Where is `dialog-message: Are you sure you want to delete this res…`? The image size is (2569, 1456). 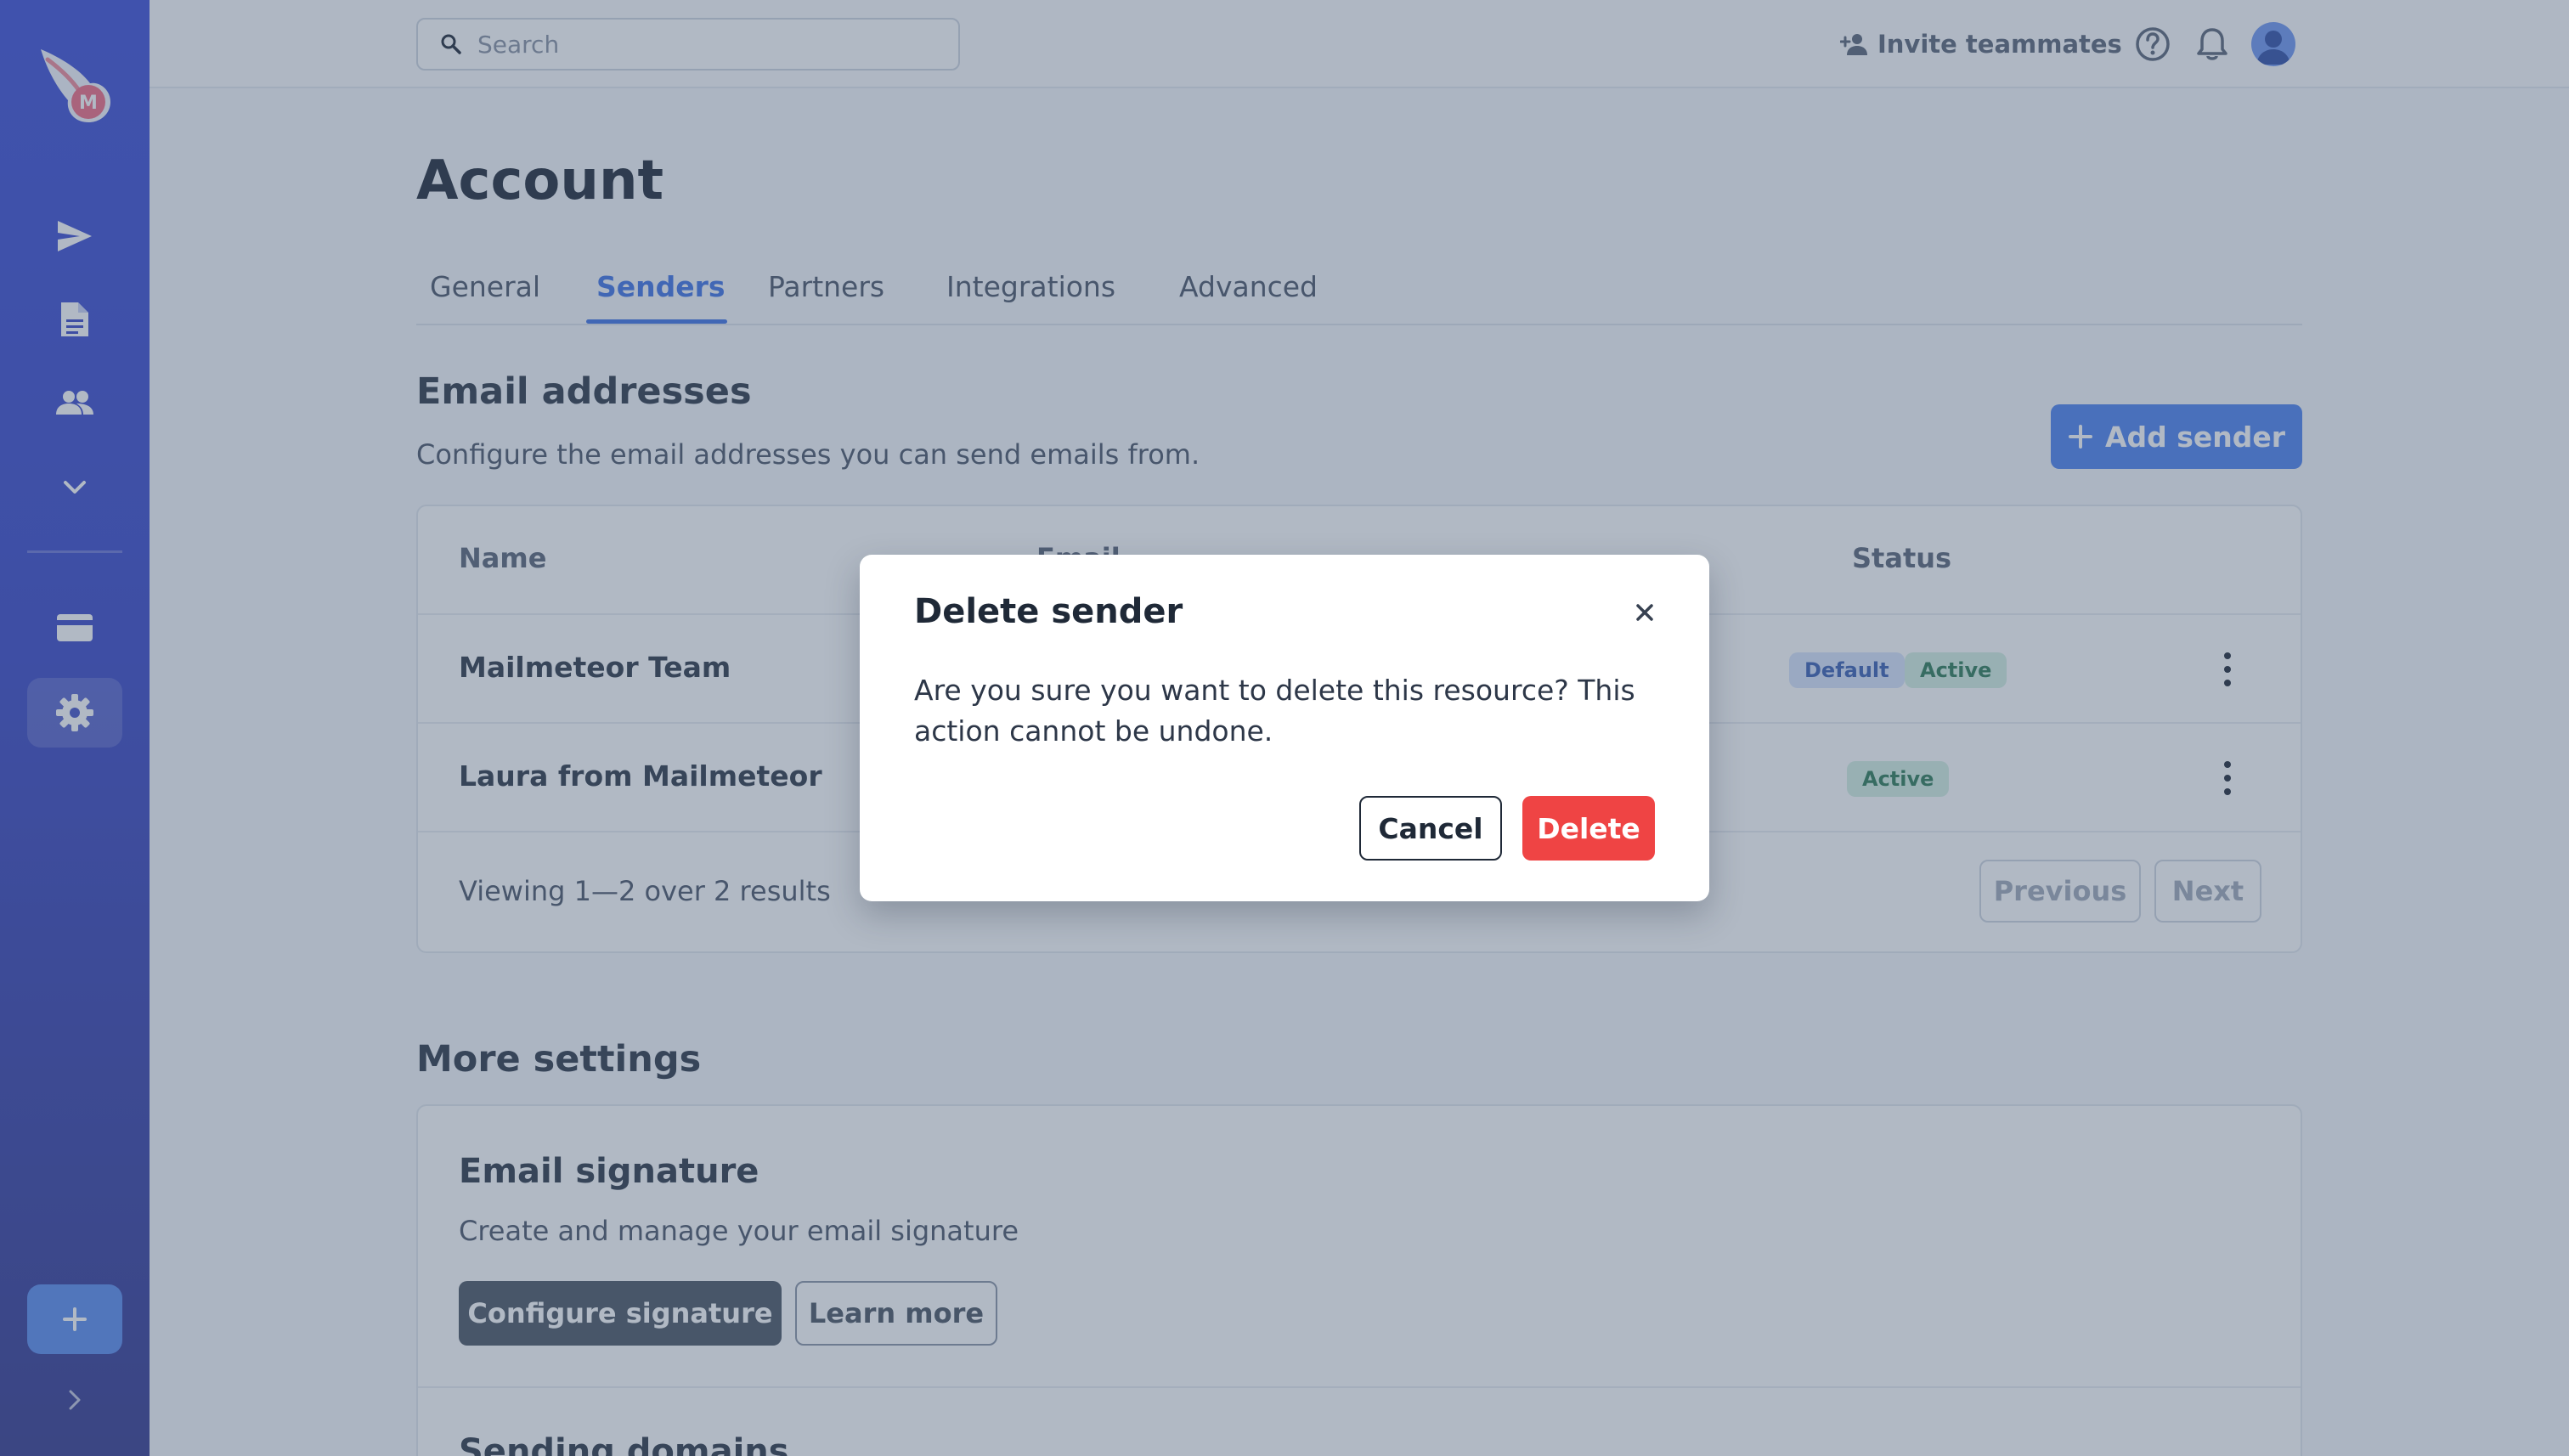
dialog-message: Are you sure you want to delete this res… is located at coordinates (1275, 711).